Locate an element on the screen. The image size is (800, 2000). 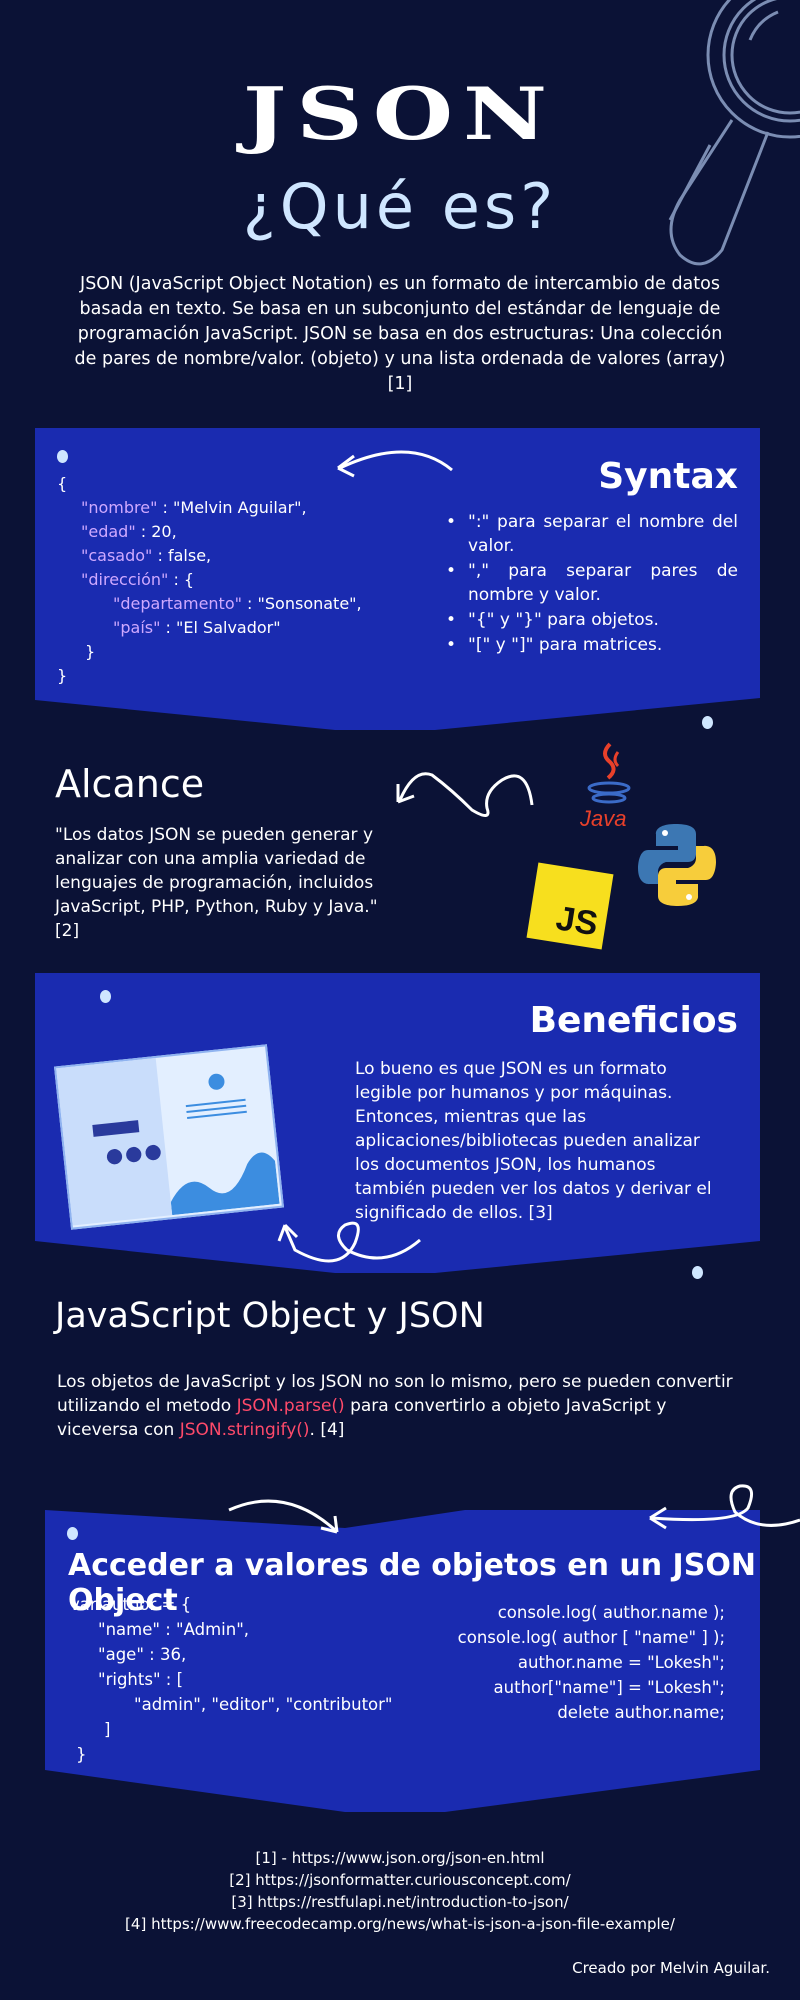
syntax-title: Syntax is located at coordinates (668, 476).